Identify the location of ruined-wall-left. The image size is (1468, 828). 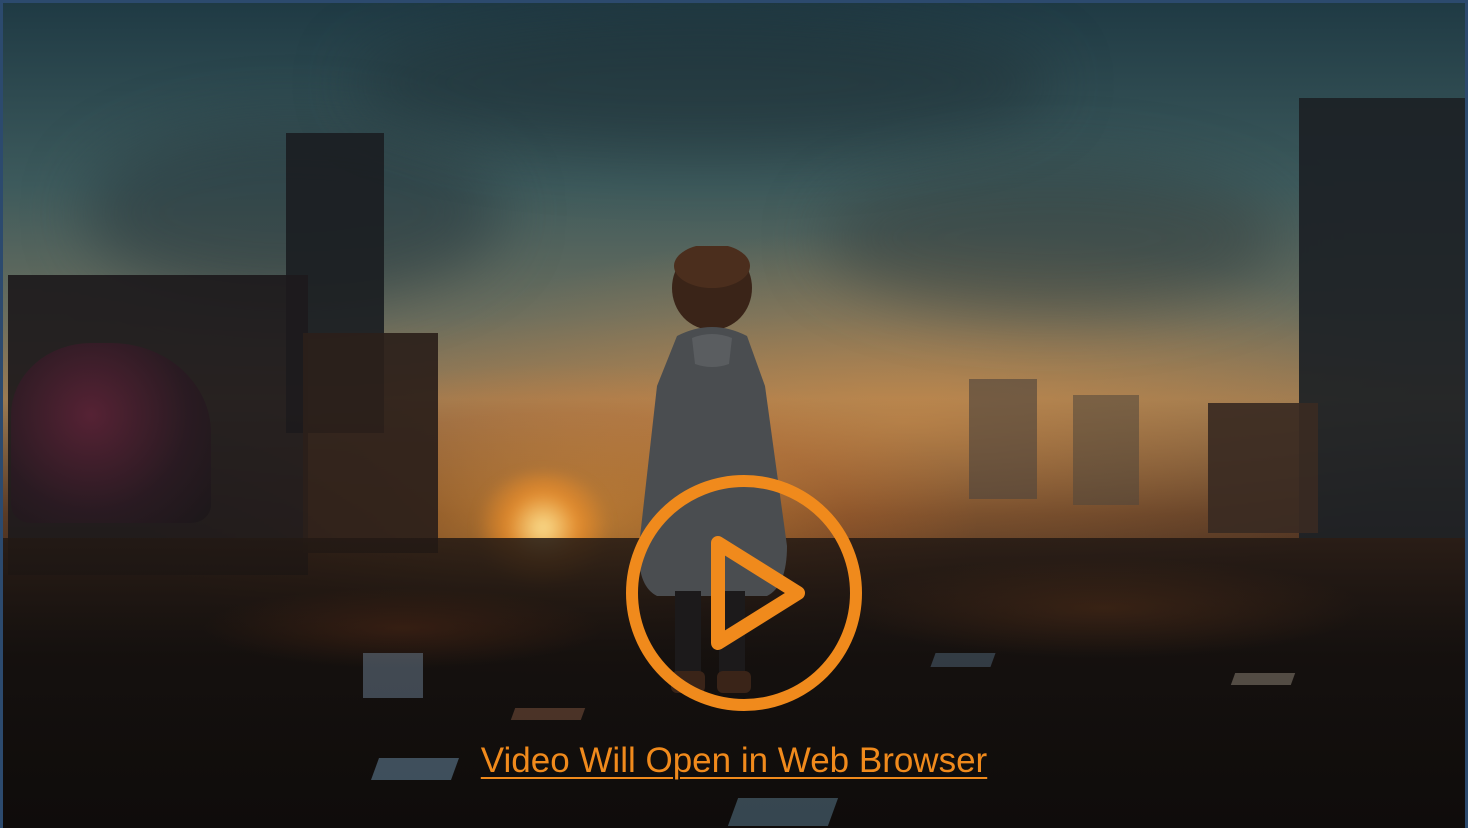
(370, 443).